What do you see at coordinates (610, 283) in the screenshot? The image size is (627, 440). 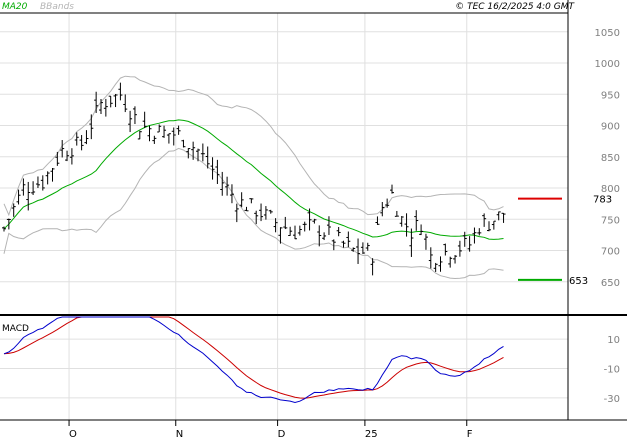 I see `price-y-tick-label: 650` at bounding box center [610, 283].